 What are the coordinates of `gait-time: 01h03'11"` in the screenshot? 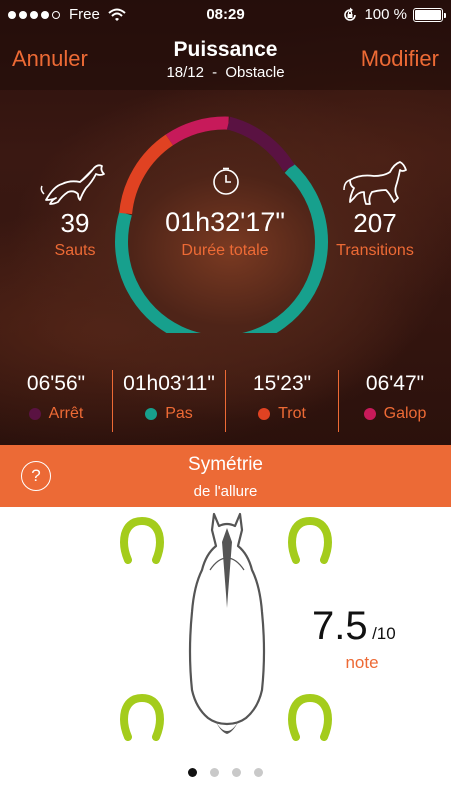 It's located at (169, 383).